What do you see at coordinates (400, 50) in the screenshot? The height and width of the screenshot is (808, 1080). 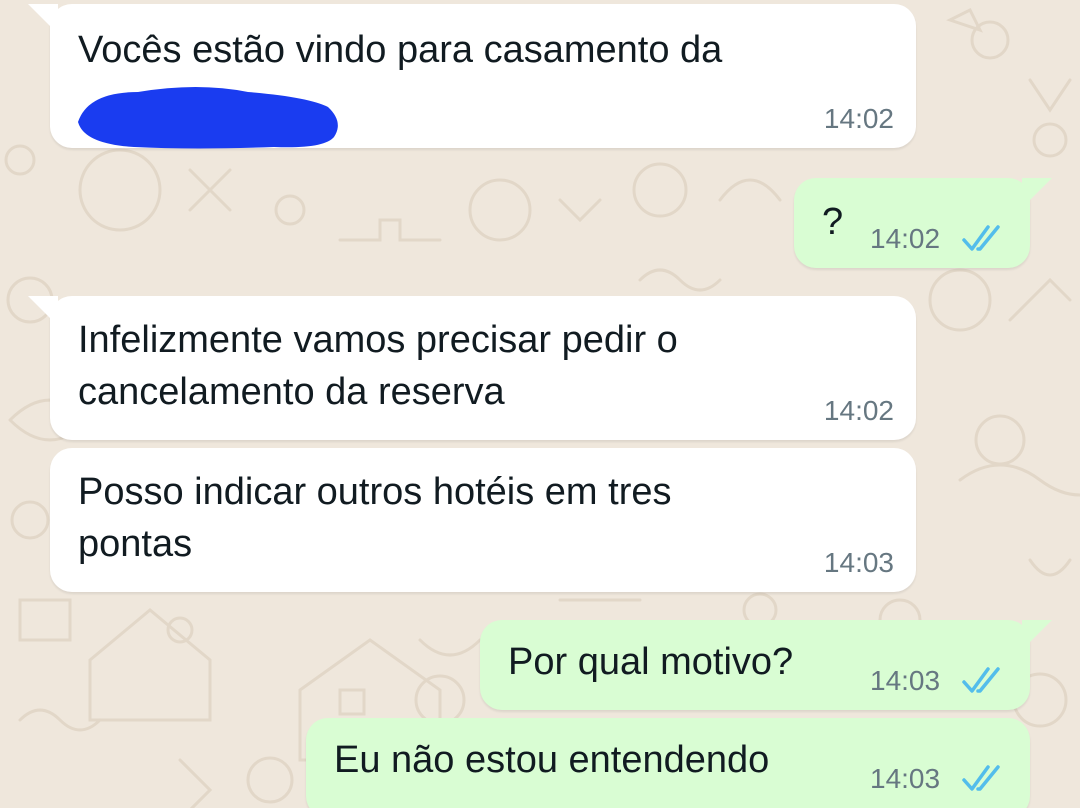 I see `message-text: Vocês estão vindo para casamento da` at bounding box center [400, 50].